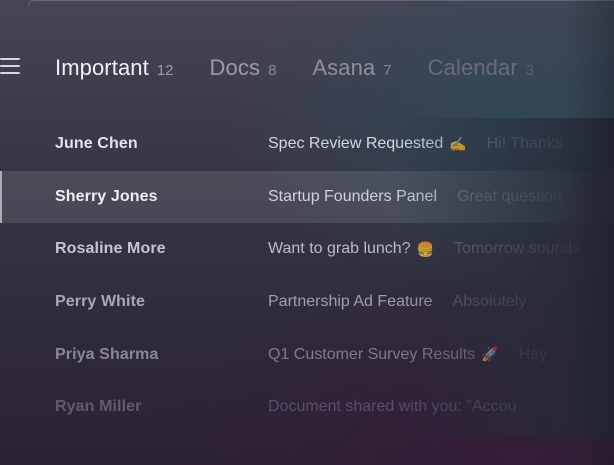  What do you see at coordinates (387, 70) in the screenshot?
I see `tab-count: 7` at bounding box center [387, 70].